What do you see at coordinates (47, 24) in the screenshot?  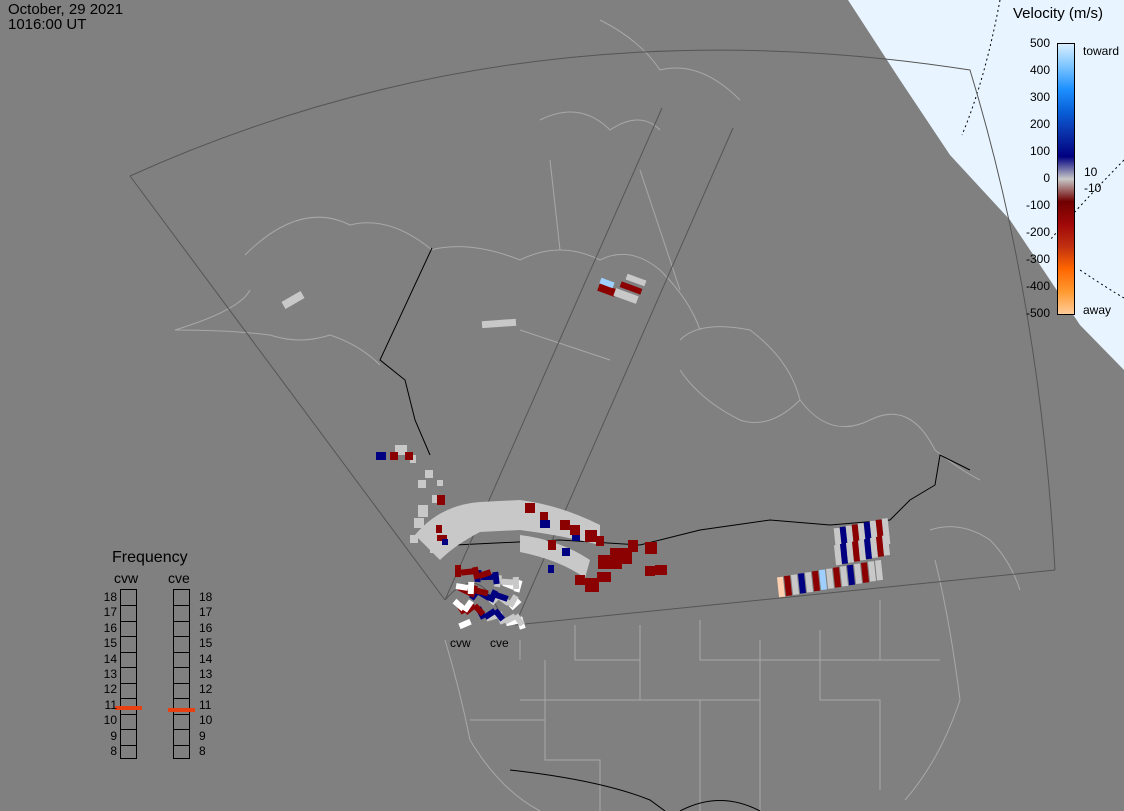 I see `timestamp-time: 1016:00 UT` at bounding box center [47, 24].